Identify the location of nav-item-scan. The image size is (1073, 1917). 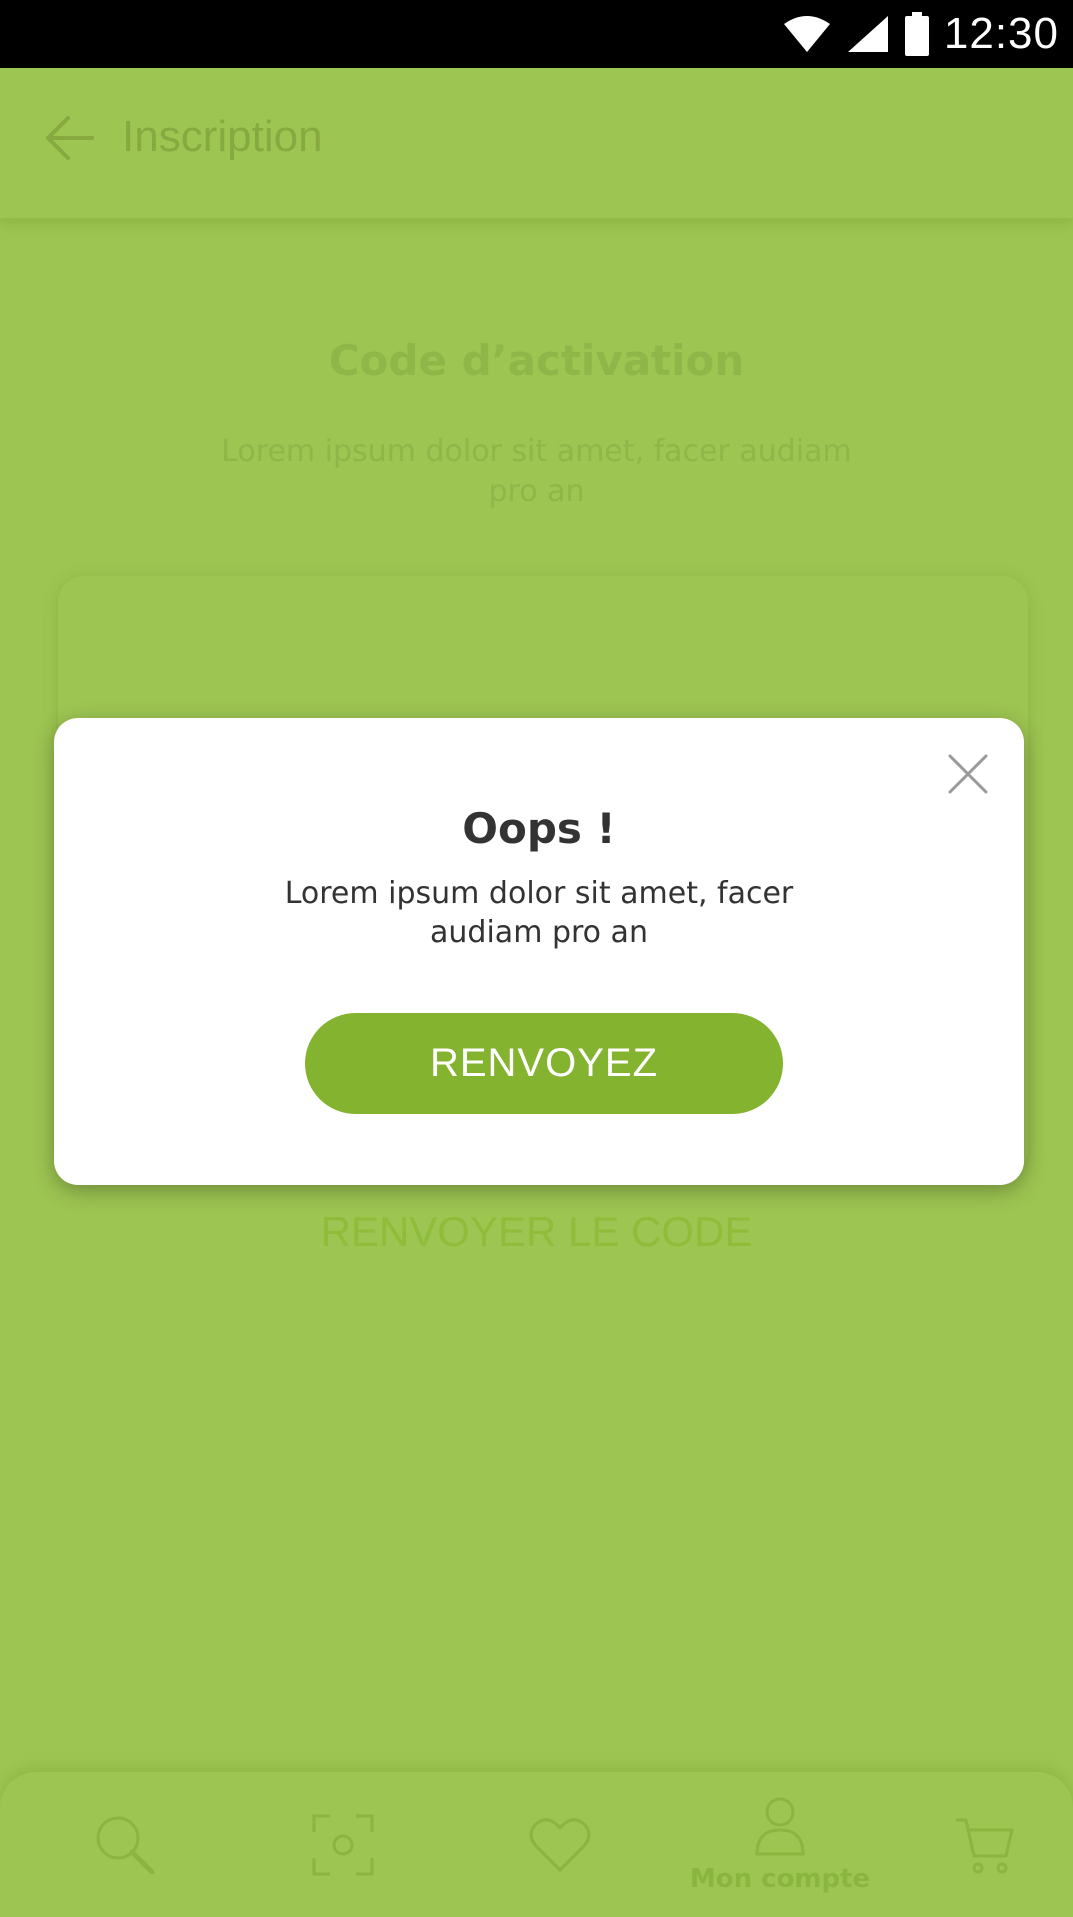
(343, 1844).